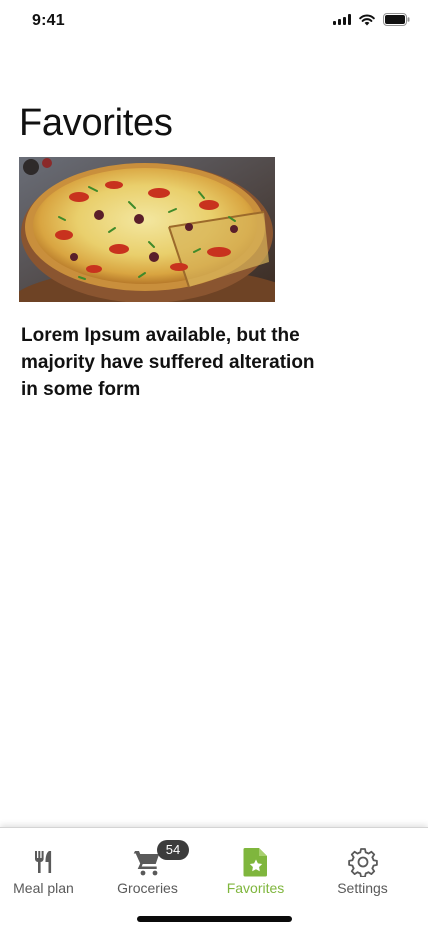  I want to click on home-indicator, so click(214, 919).